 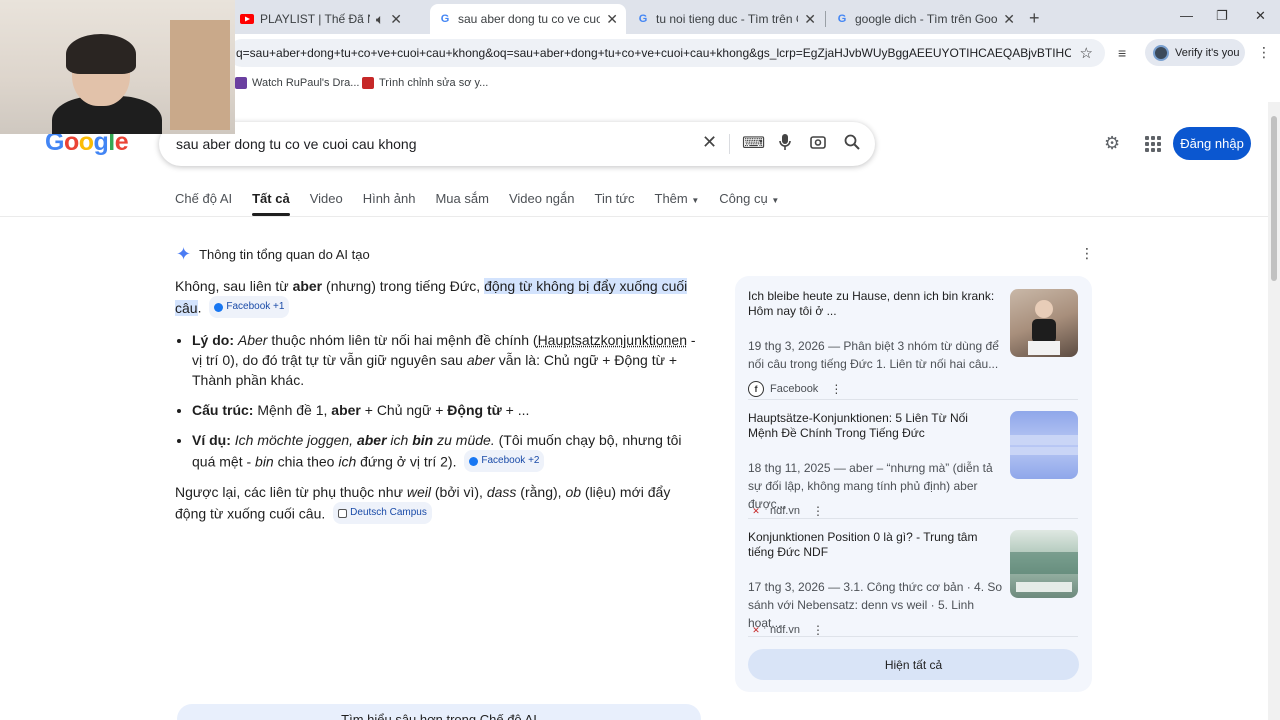 What do you see at coordinates (1034, 18) in the screenshot?
I see `new-tab-icon: +` at bounding box center [1034, 18].